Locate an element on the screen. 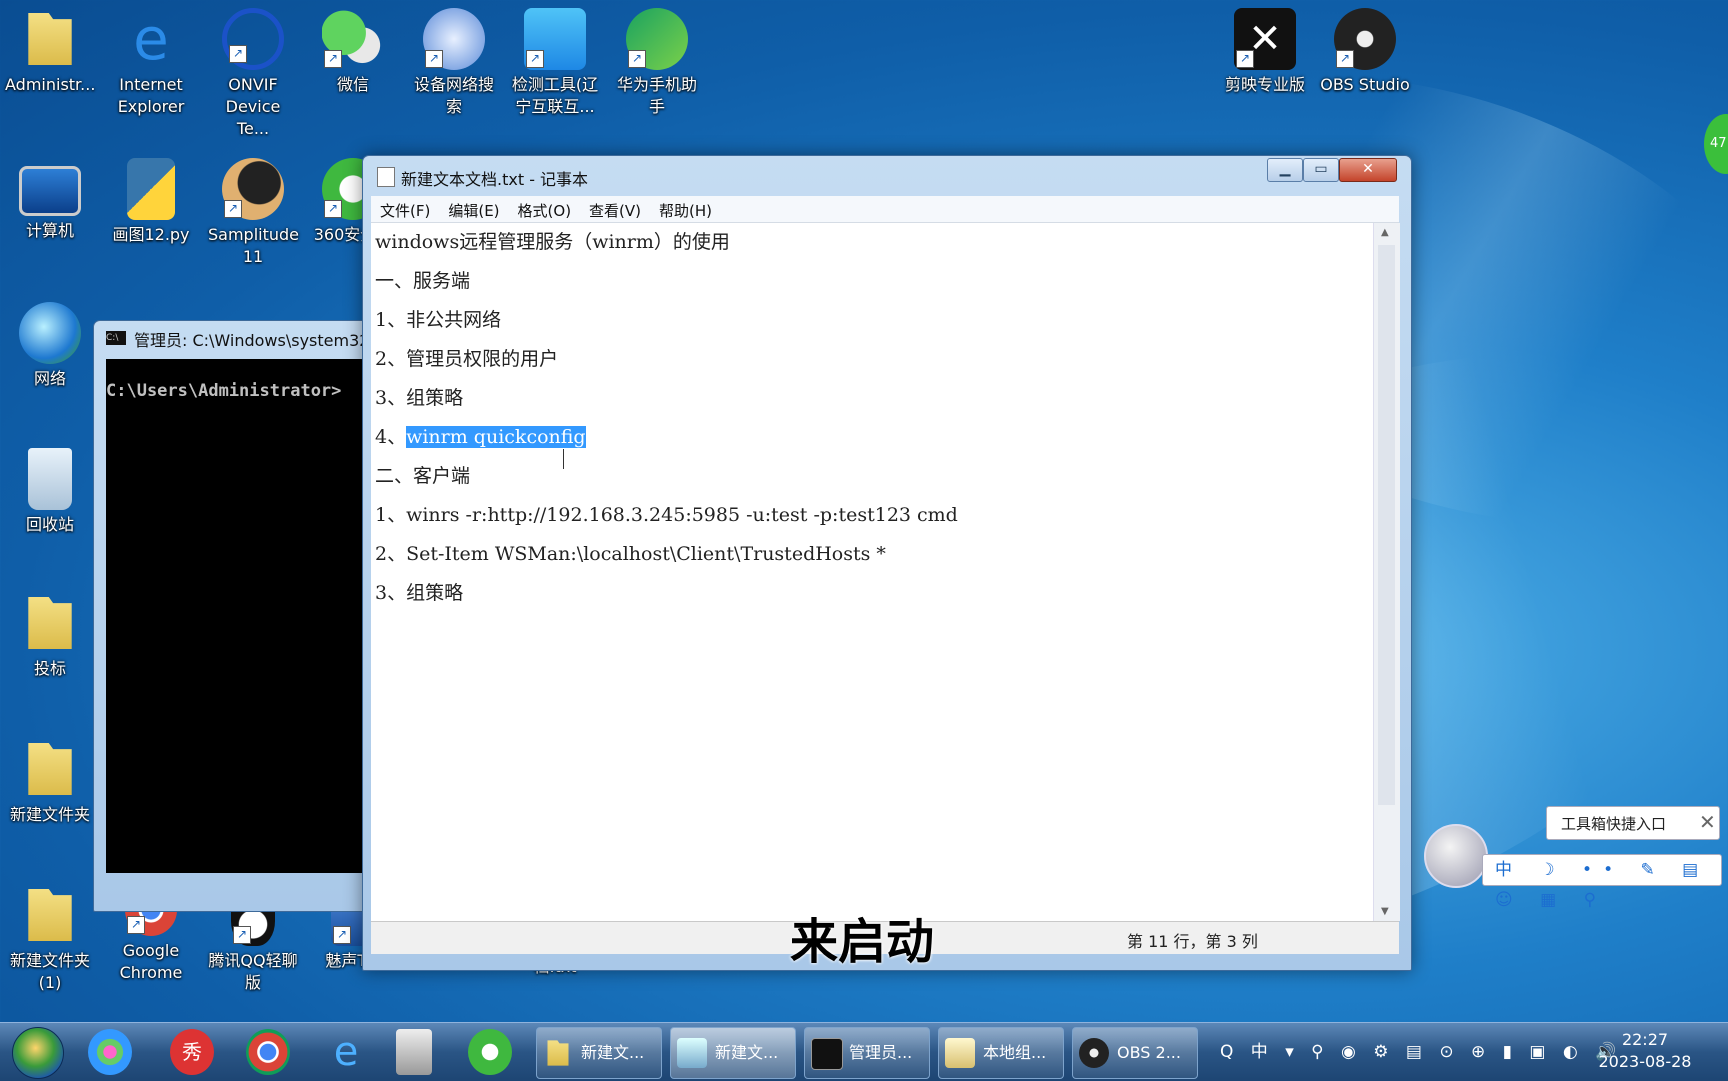 This screenshot has height=1081, width=1728. close-icon: ✕ is located at coordinates (1707, 822).